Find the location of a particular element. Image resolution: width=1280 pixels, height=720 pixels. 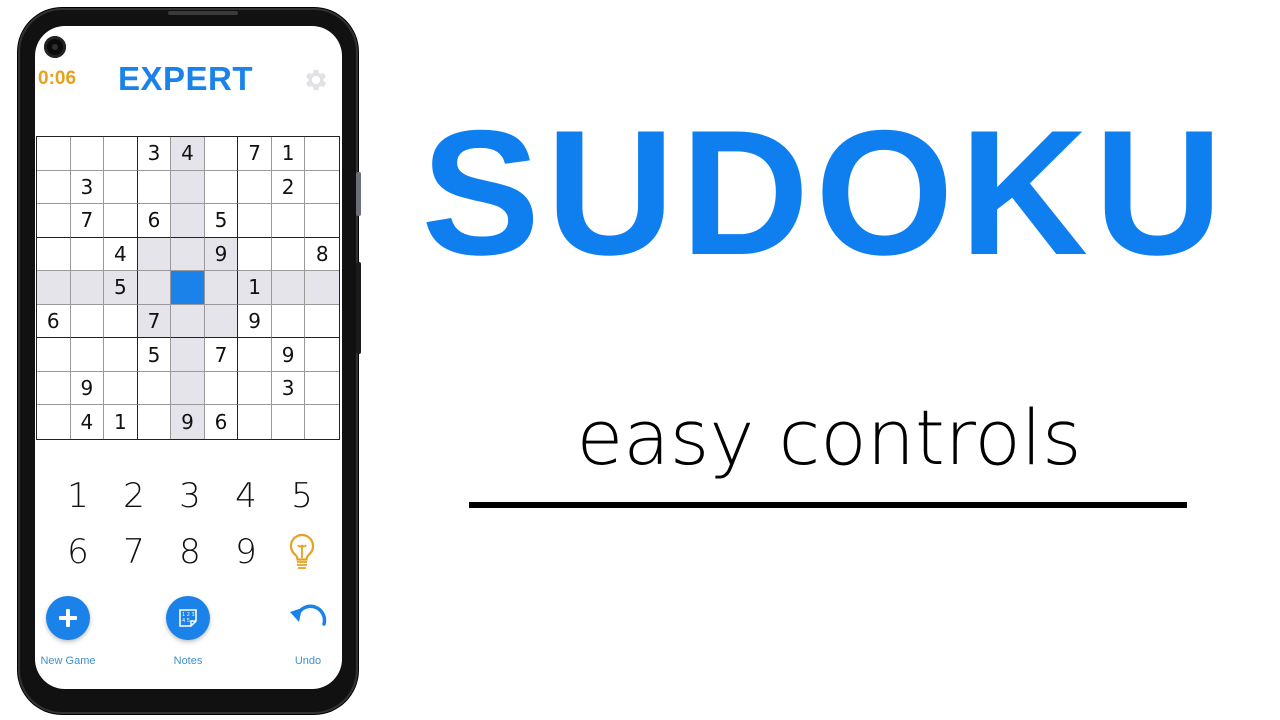

number-button-6: 6 is located at coordinates (78, 552).